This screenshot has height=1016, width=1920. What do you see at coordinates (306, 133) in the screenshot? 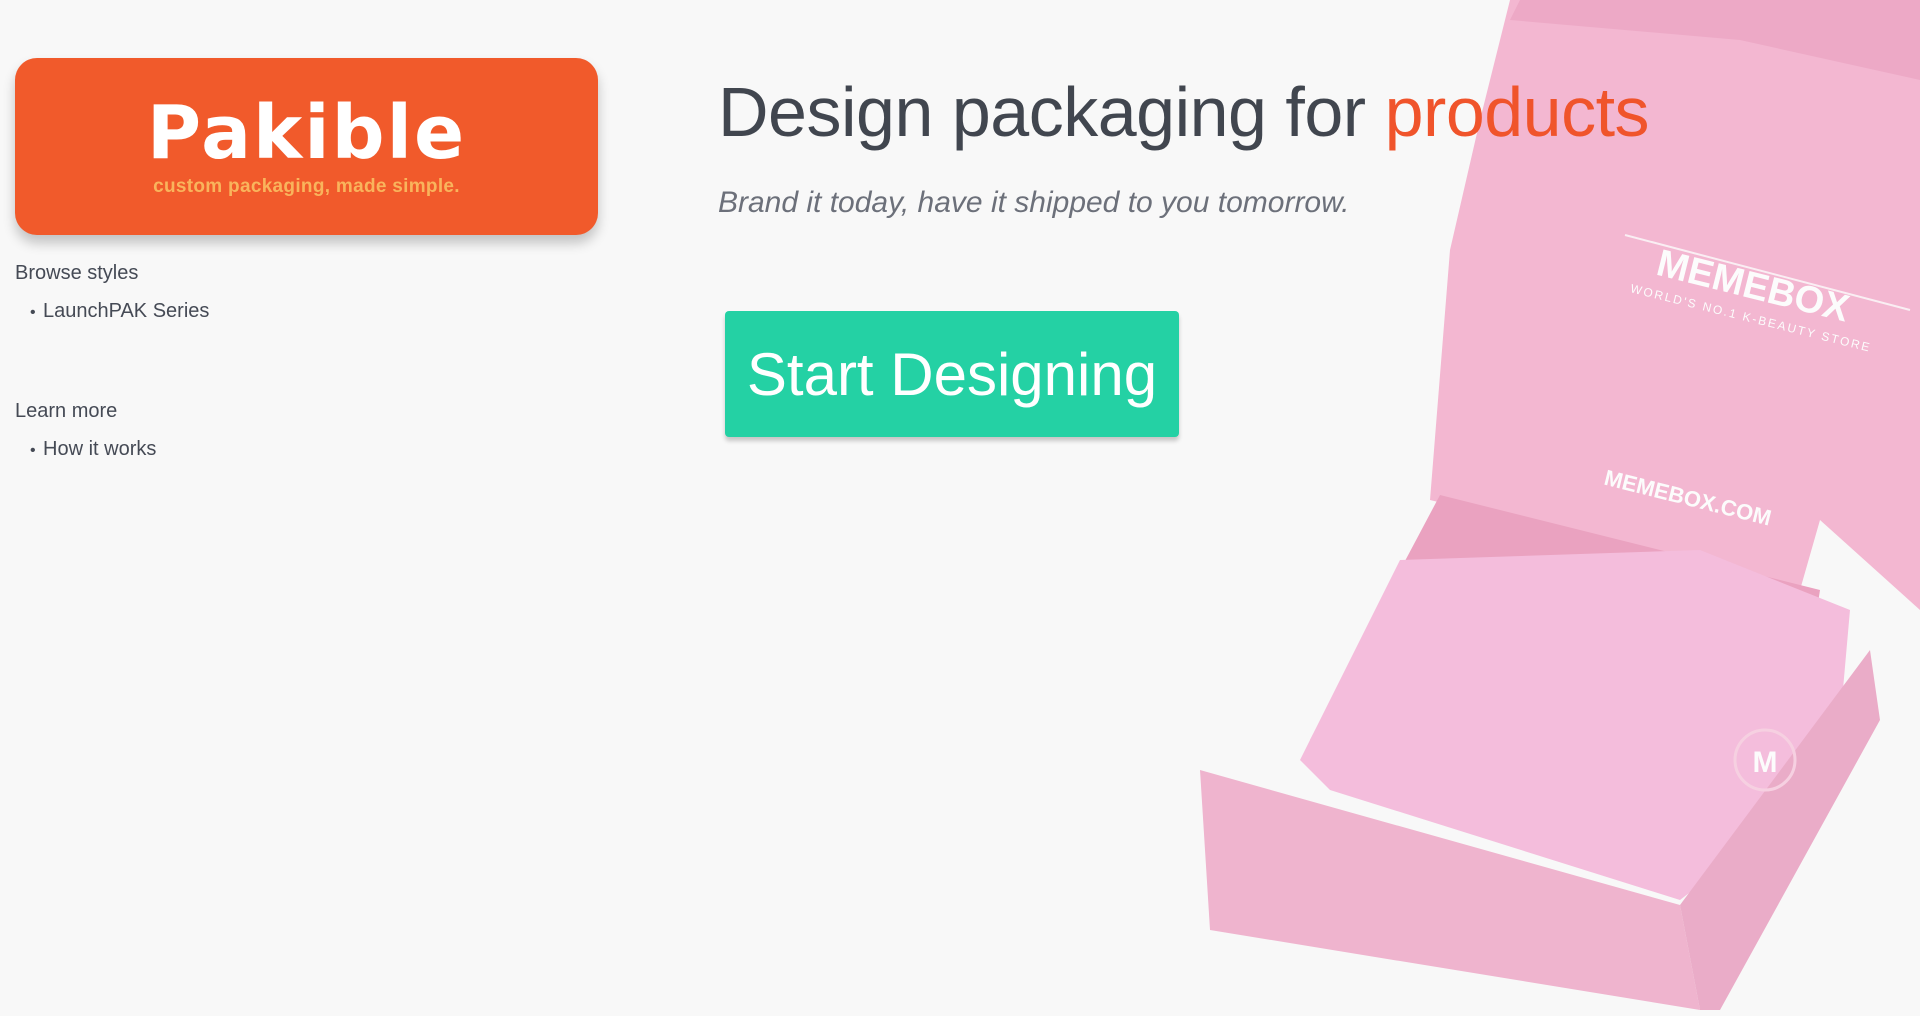
I see `brand-name: Pakible` at bounding box center [306, 133].